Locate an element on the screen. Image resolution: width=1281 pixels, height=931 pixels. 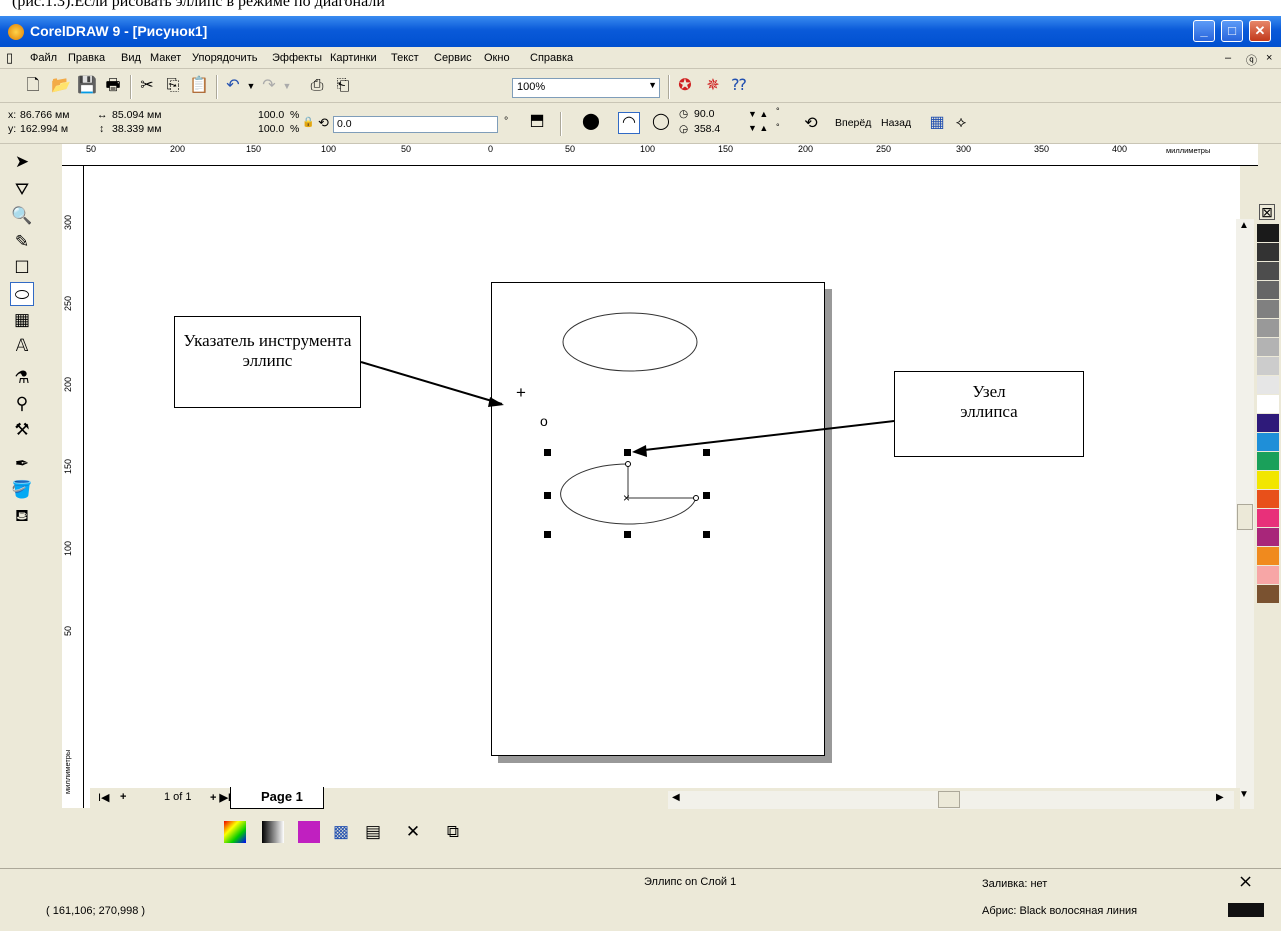
save-icon: 💾 is located at coordinates (87, 86).